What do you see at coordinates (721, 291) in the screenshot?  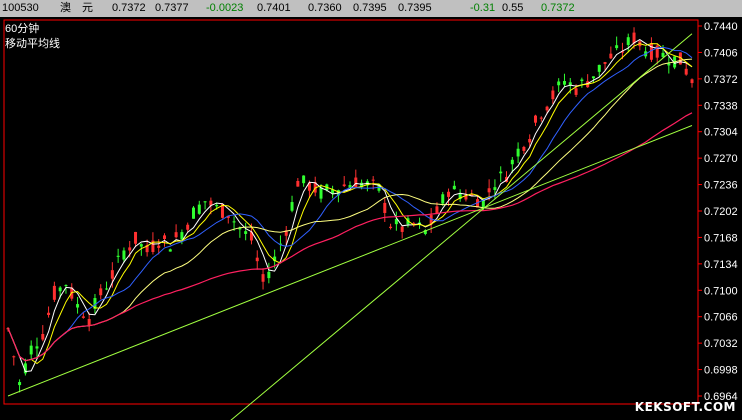 I see `y-tick-label: 0.7100` at bounding box center [721, 291].